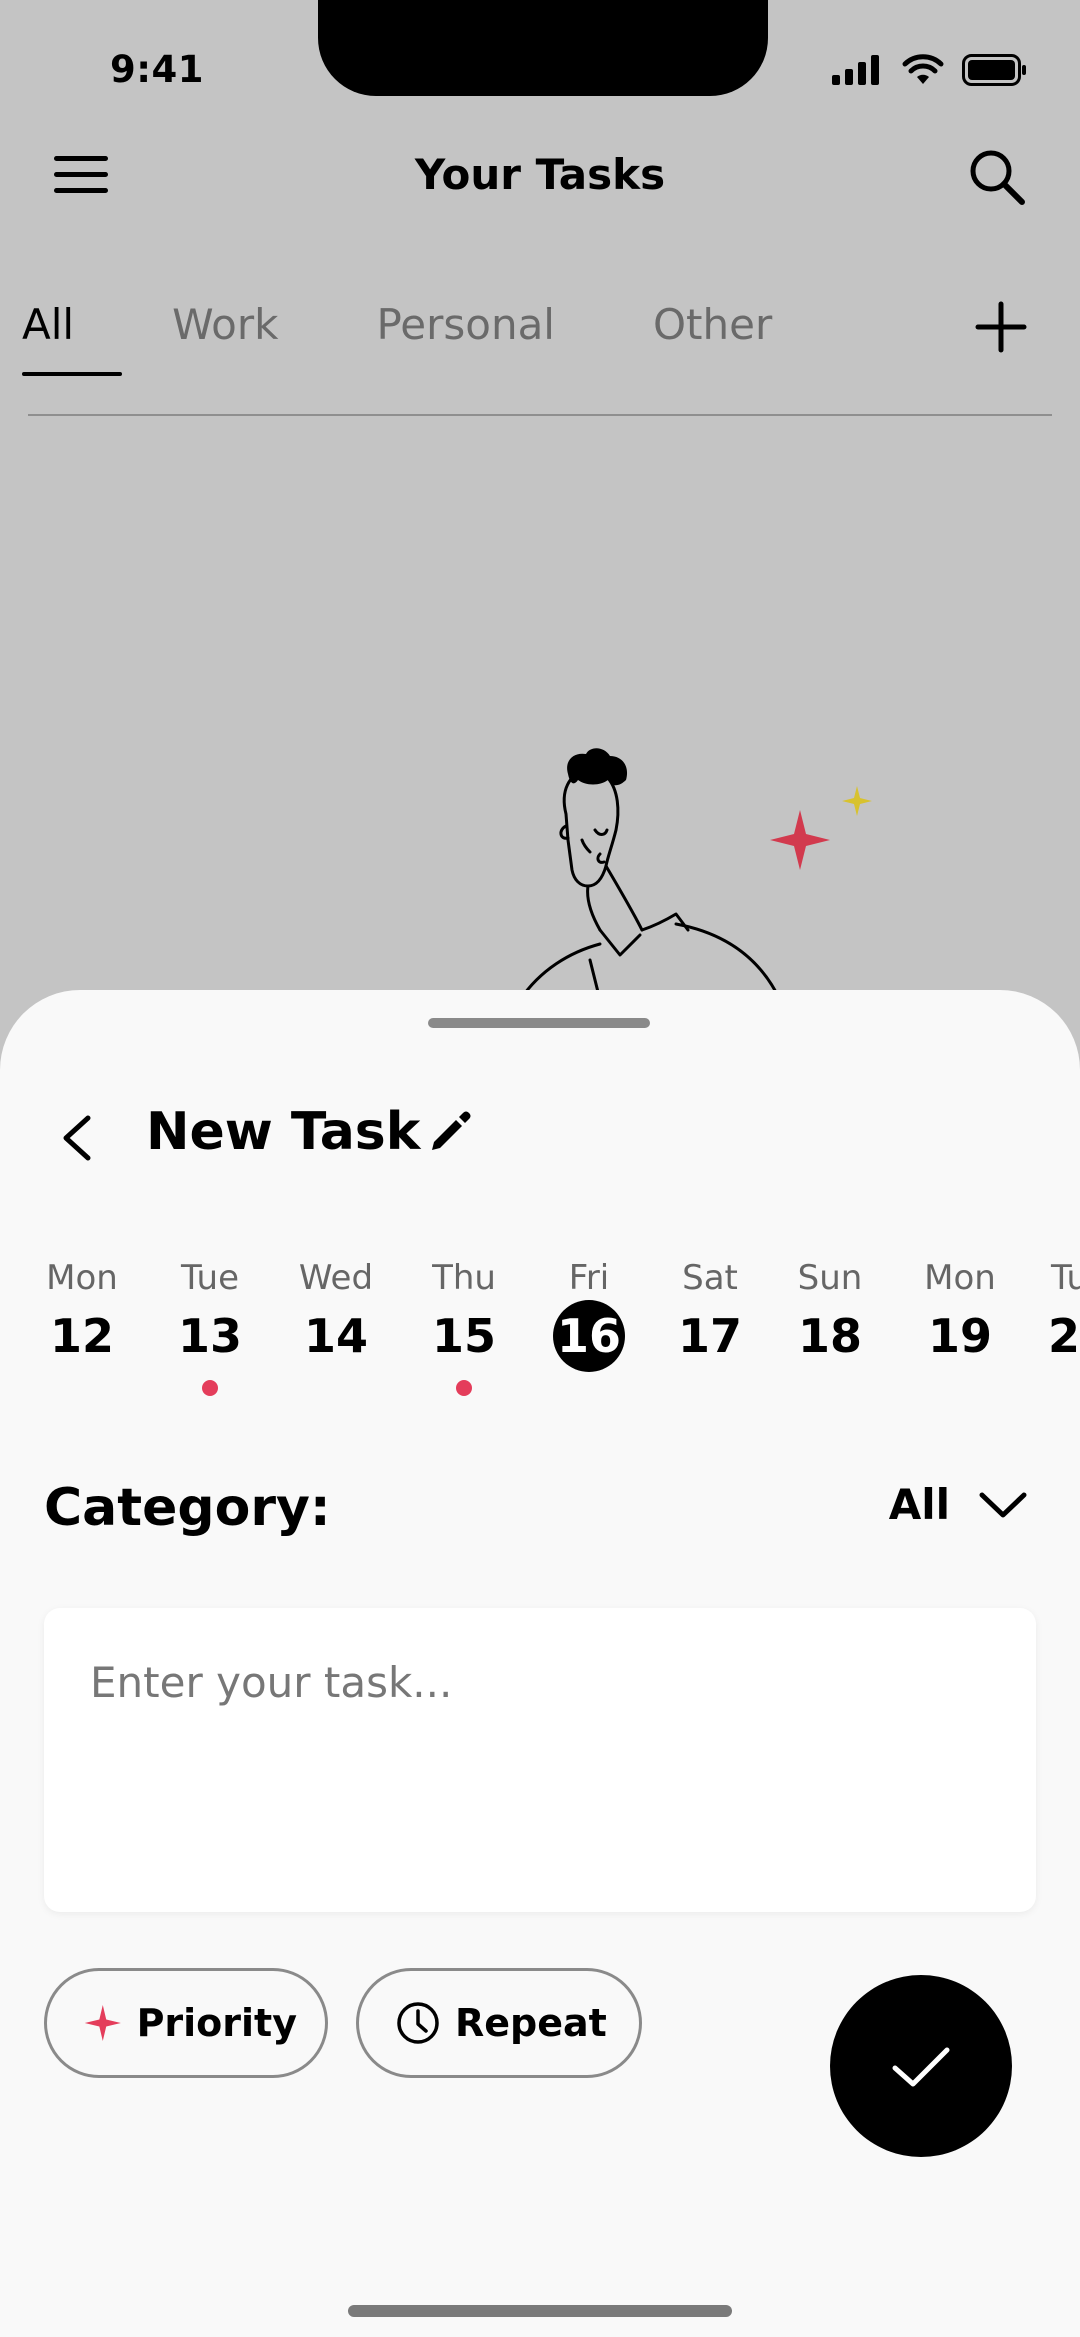 This screenshot has height=2337, width=1080. I want to click on day-name: Wed, so click(336, 1278).